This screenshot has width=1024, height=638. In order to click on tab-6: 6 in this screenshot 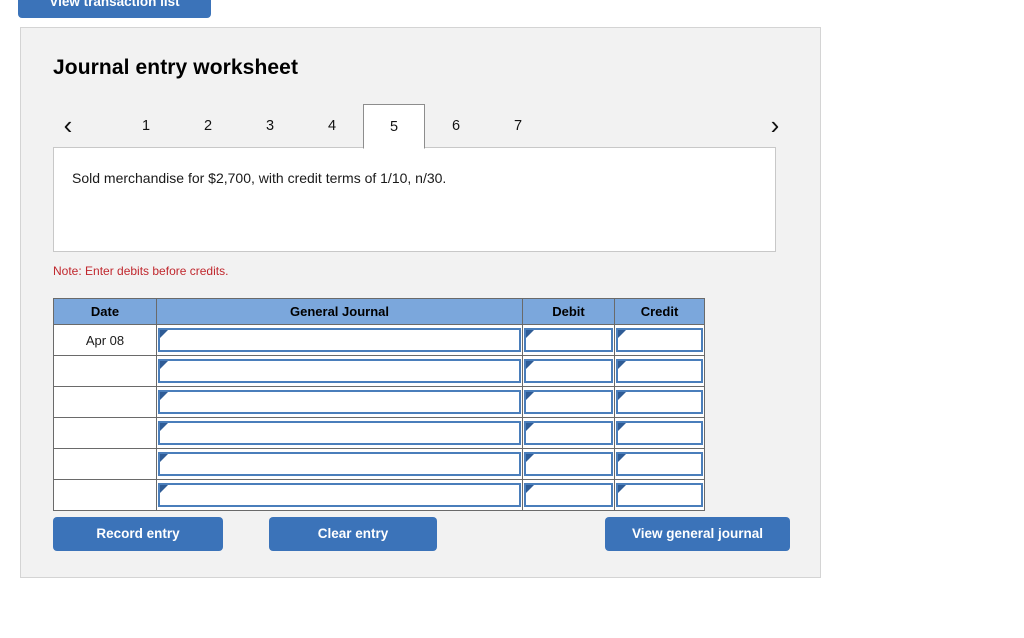, I will do `click(456, 126)`.